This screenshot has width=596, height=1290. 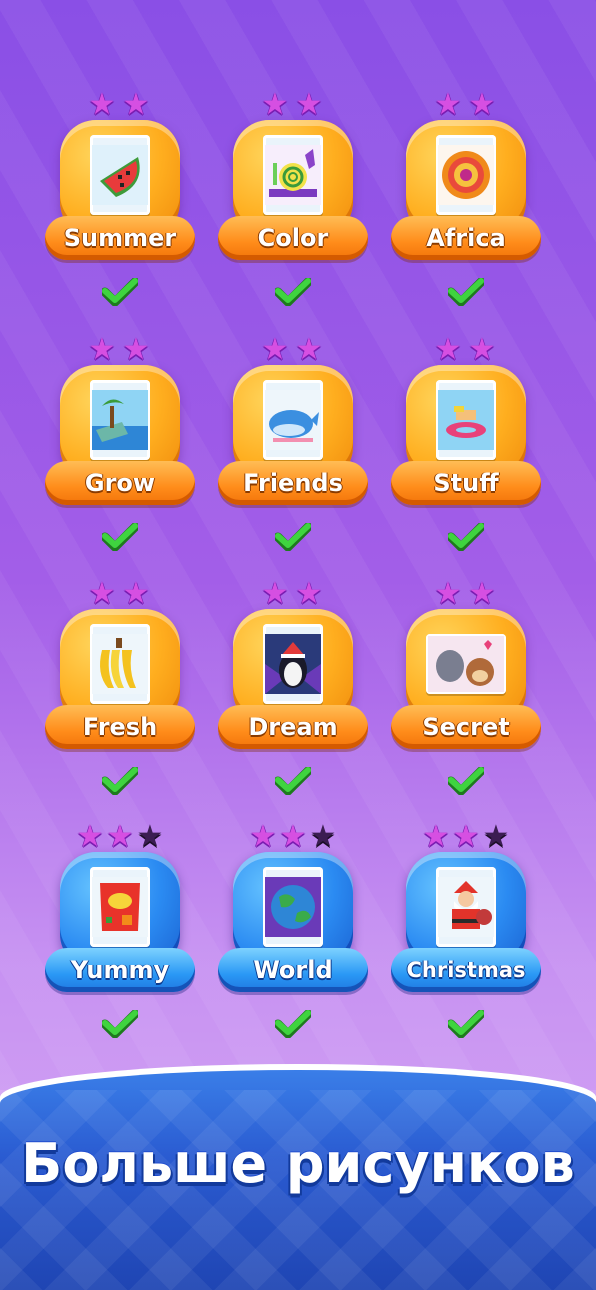 I want to click on level-card-friends: ★ ★ Friends, so click(x=293, y=459).